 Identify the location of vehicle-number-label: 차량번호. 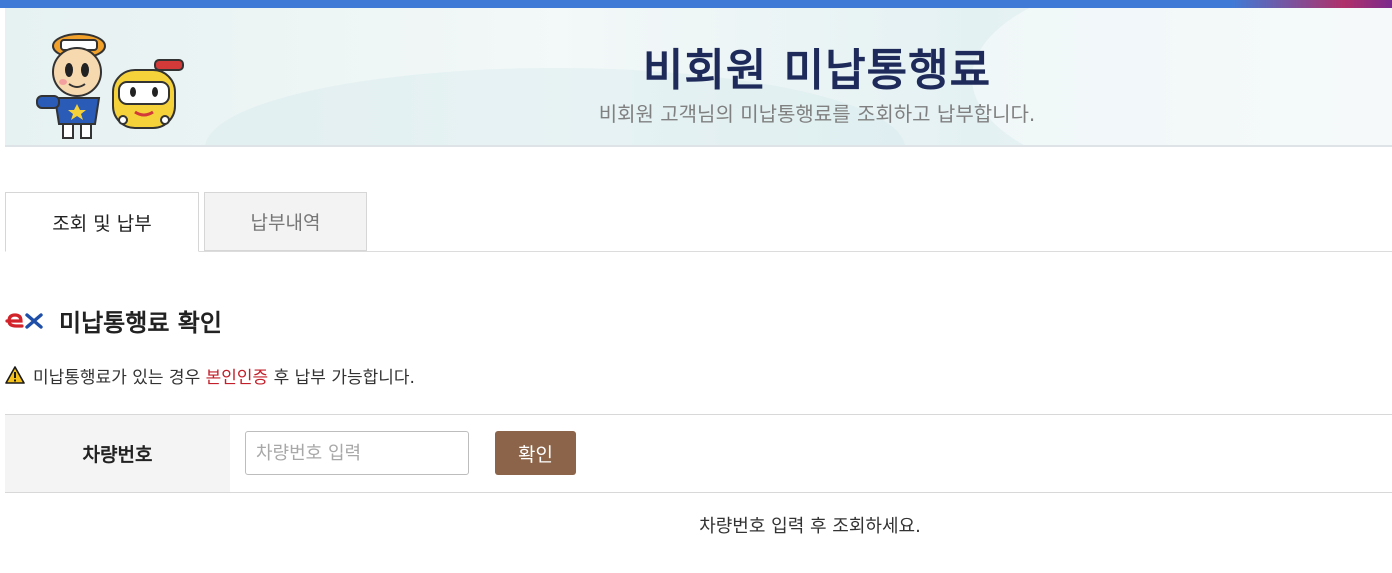
(117, 453).